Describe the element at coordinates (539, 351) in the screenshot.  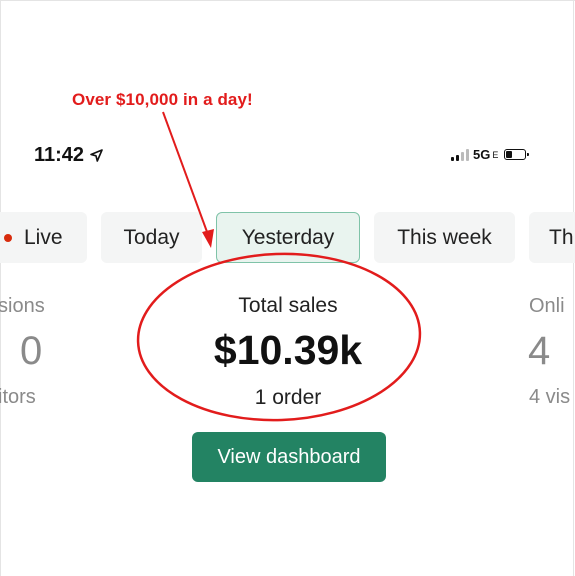
I see `right-metric-value: 4` at that location.